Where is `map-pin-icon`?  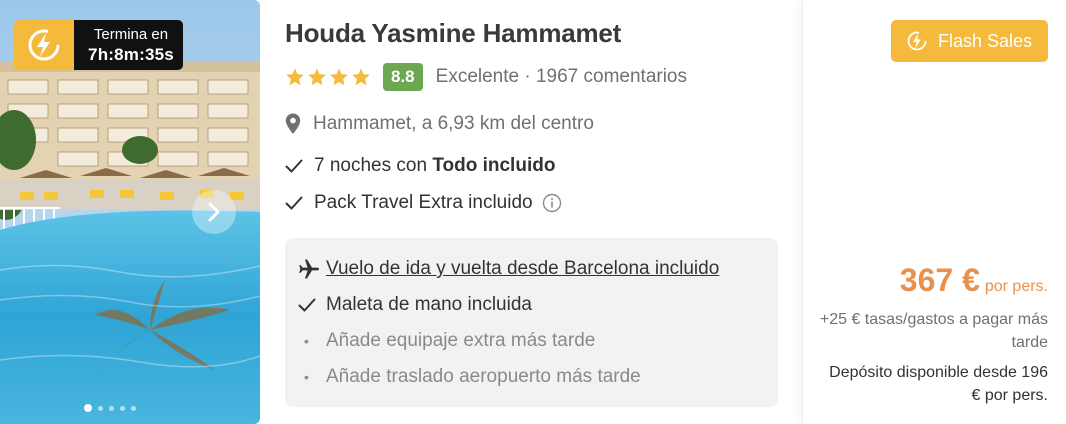
map-pin-icon is located at coordinates (293, 123).